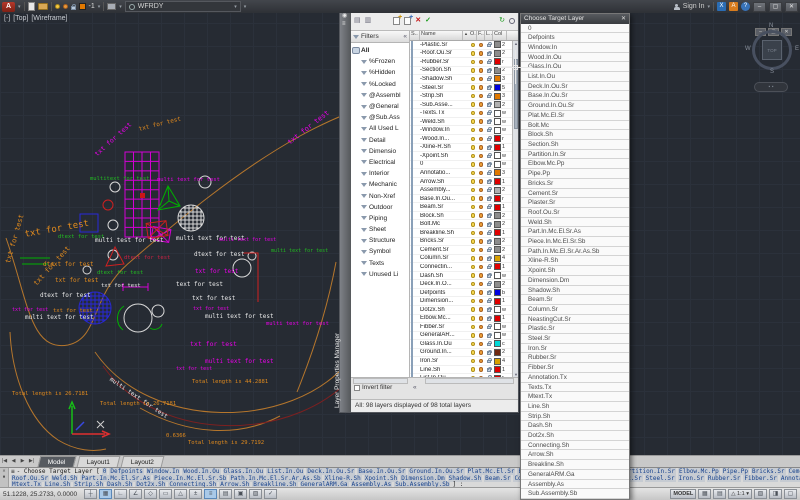  What do you see at coordinates (464, 122) in the screenshot?
I see `layer-row: -Weld.Sh w` at bounding box center [464, 122].